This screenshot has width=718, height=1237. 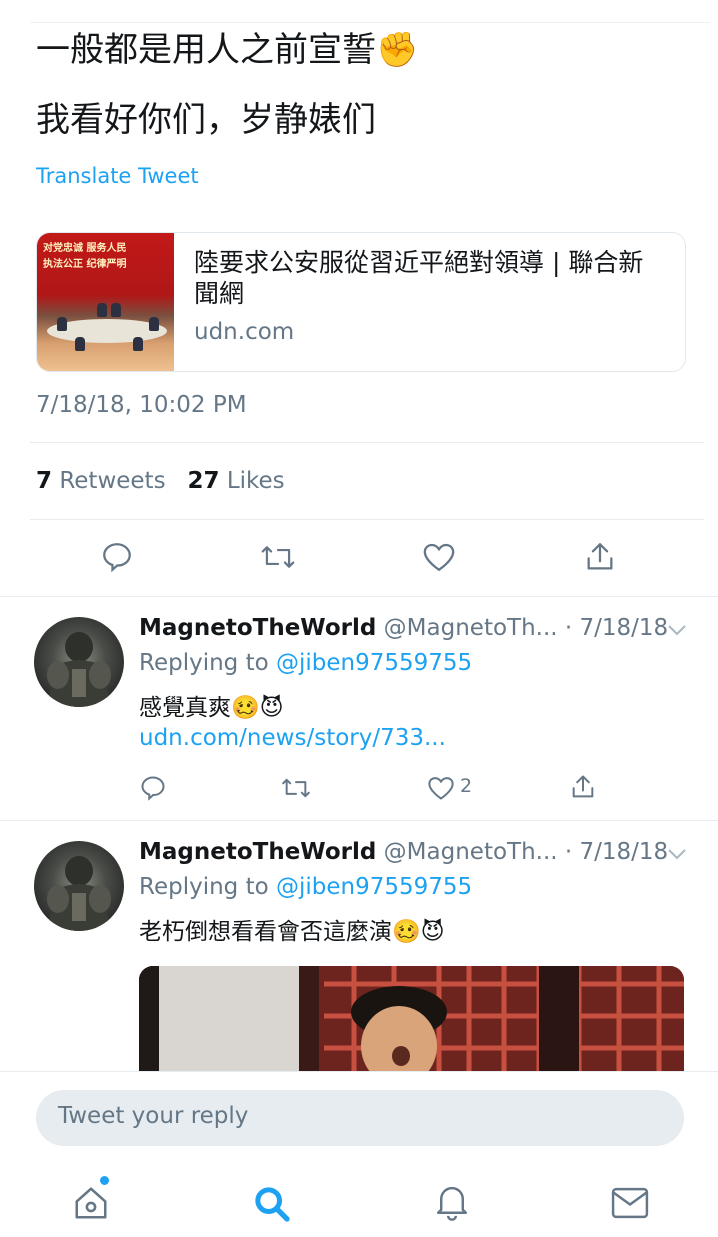 What do you see at coordinates (105, 302) in the screenshot?
I see `card-thumbnail: 对党忠诚 服务人民 执法公正 纪律严明` at bounding box center [105, 302].